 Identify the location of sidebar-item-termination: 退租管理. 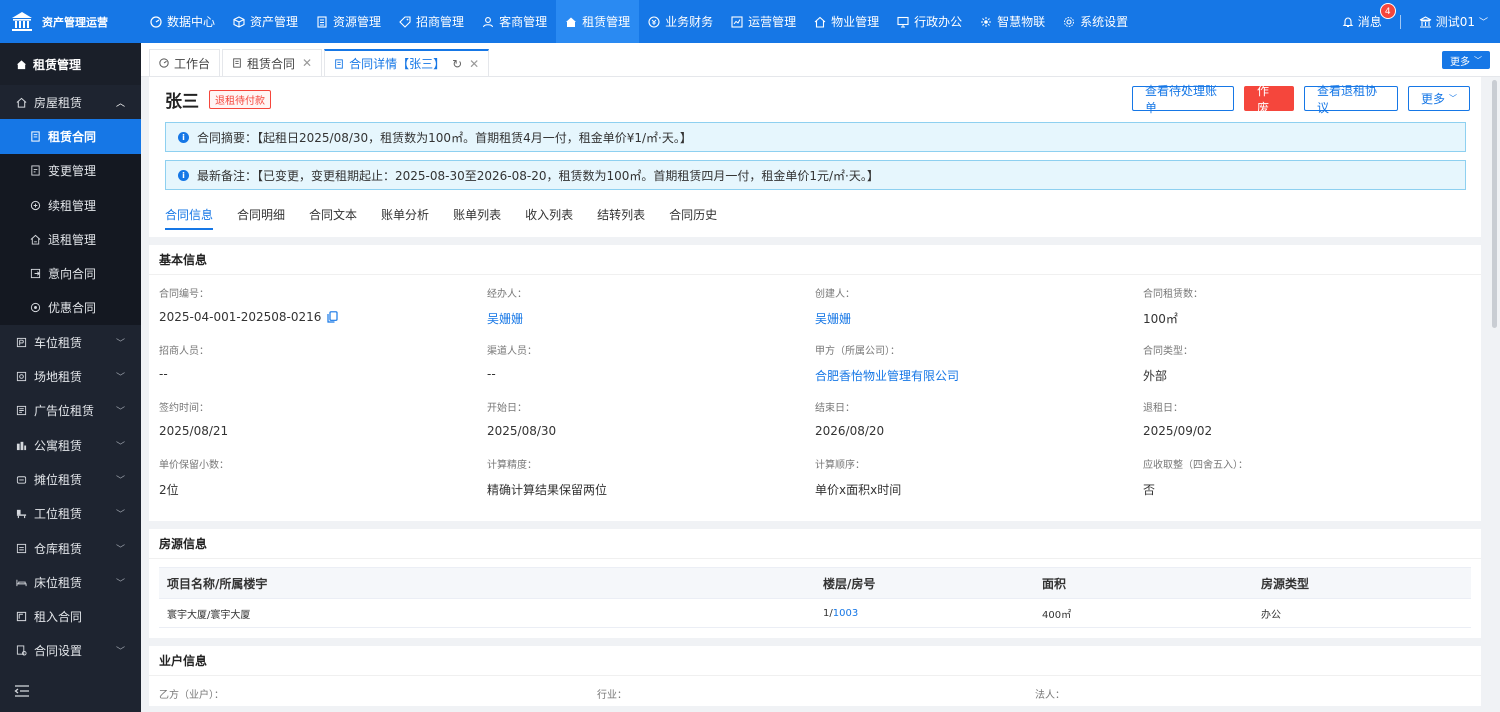
(70, 239).